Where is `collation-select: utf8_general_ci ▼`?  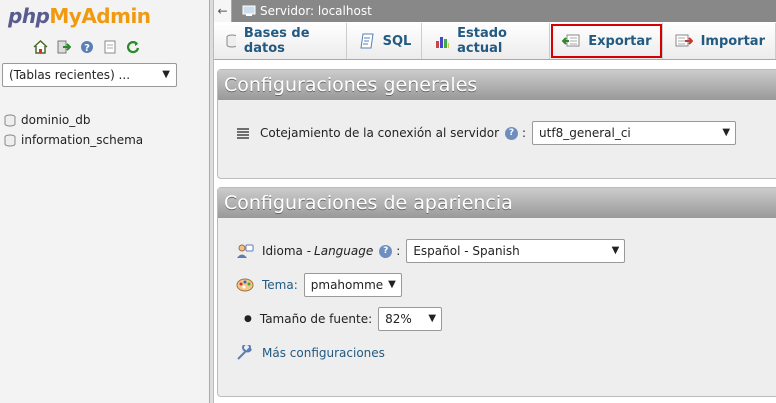
collation-select: utf8_general_ci ▼ is located at coordinates (634, 133).